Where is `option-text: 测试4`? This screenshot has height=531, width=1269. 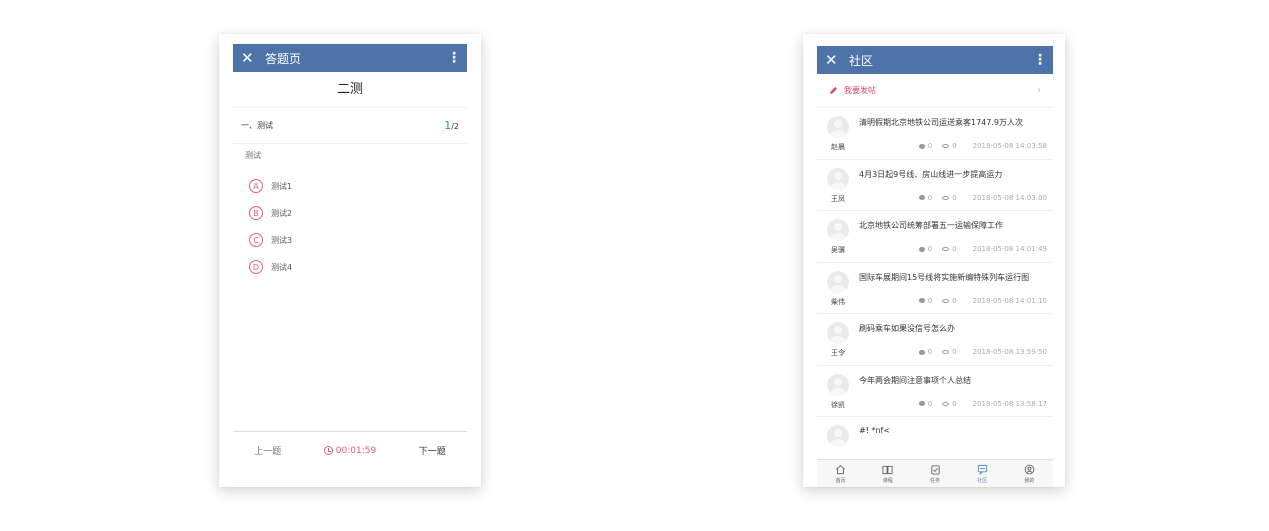
option-text: 测试4 is located at coordinates (282, 267).